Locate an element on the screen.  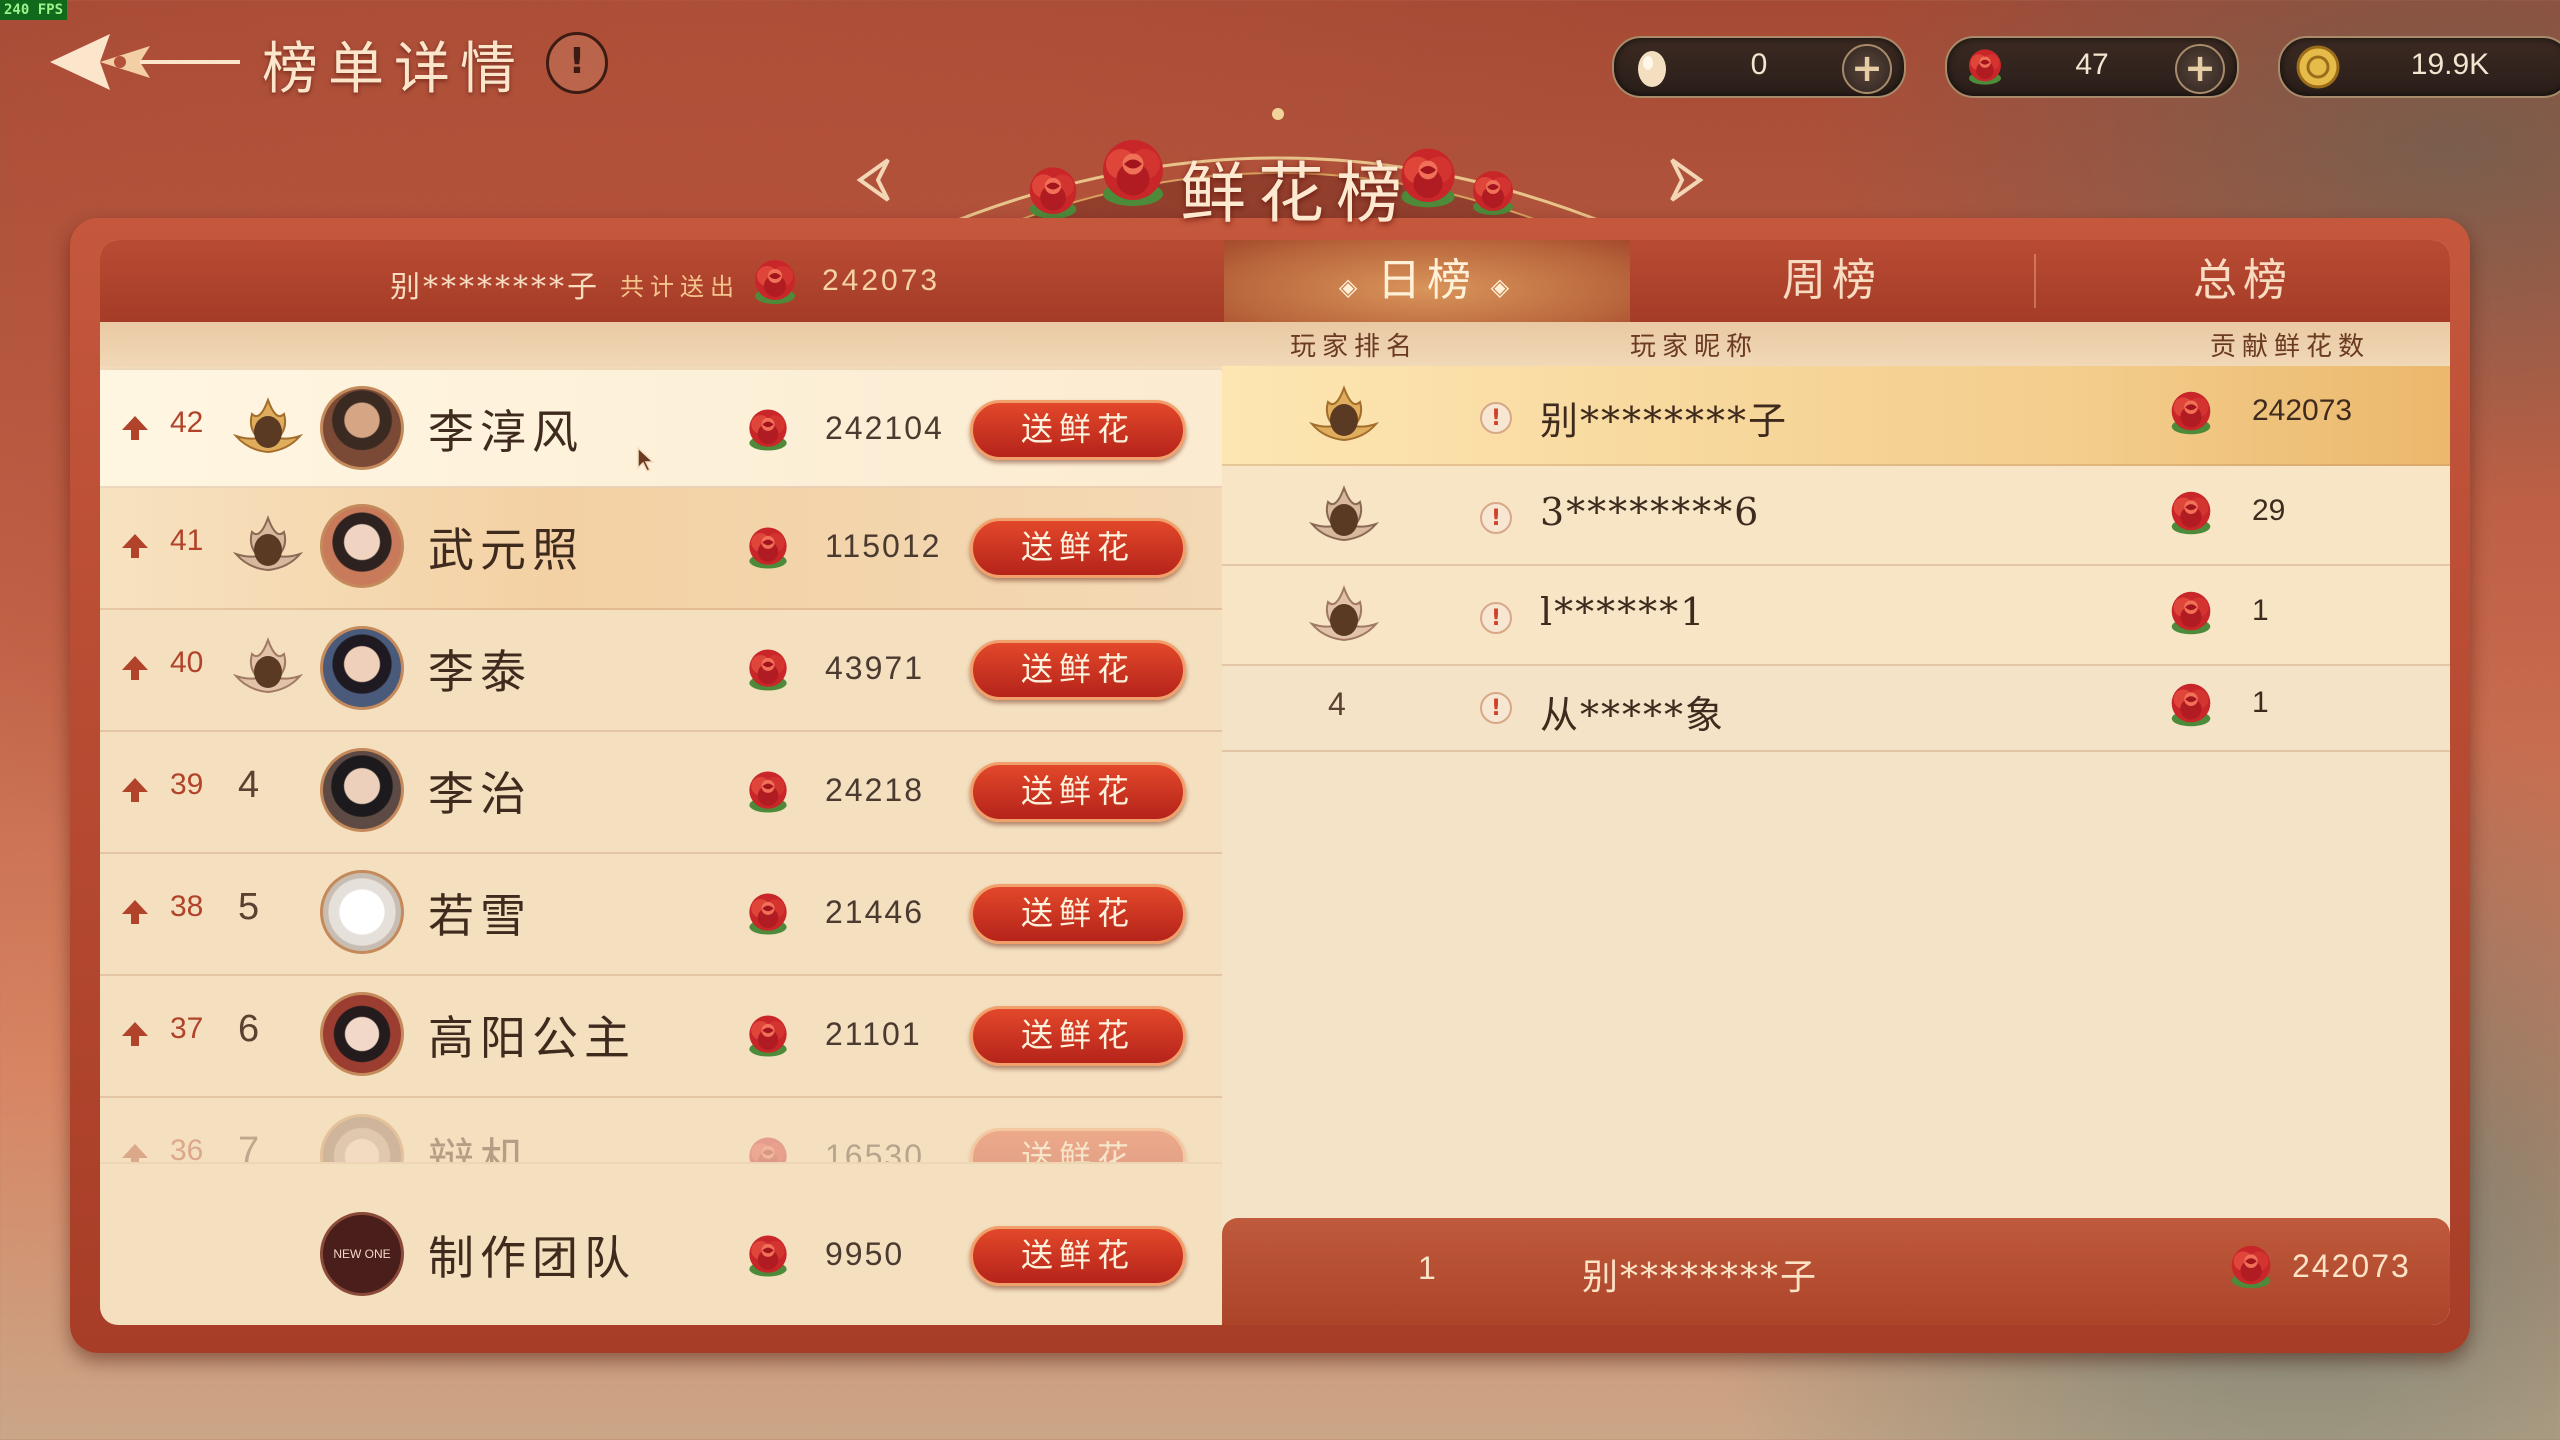
flower-count: 21446 is located at coordinates (874, 912).